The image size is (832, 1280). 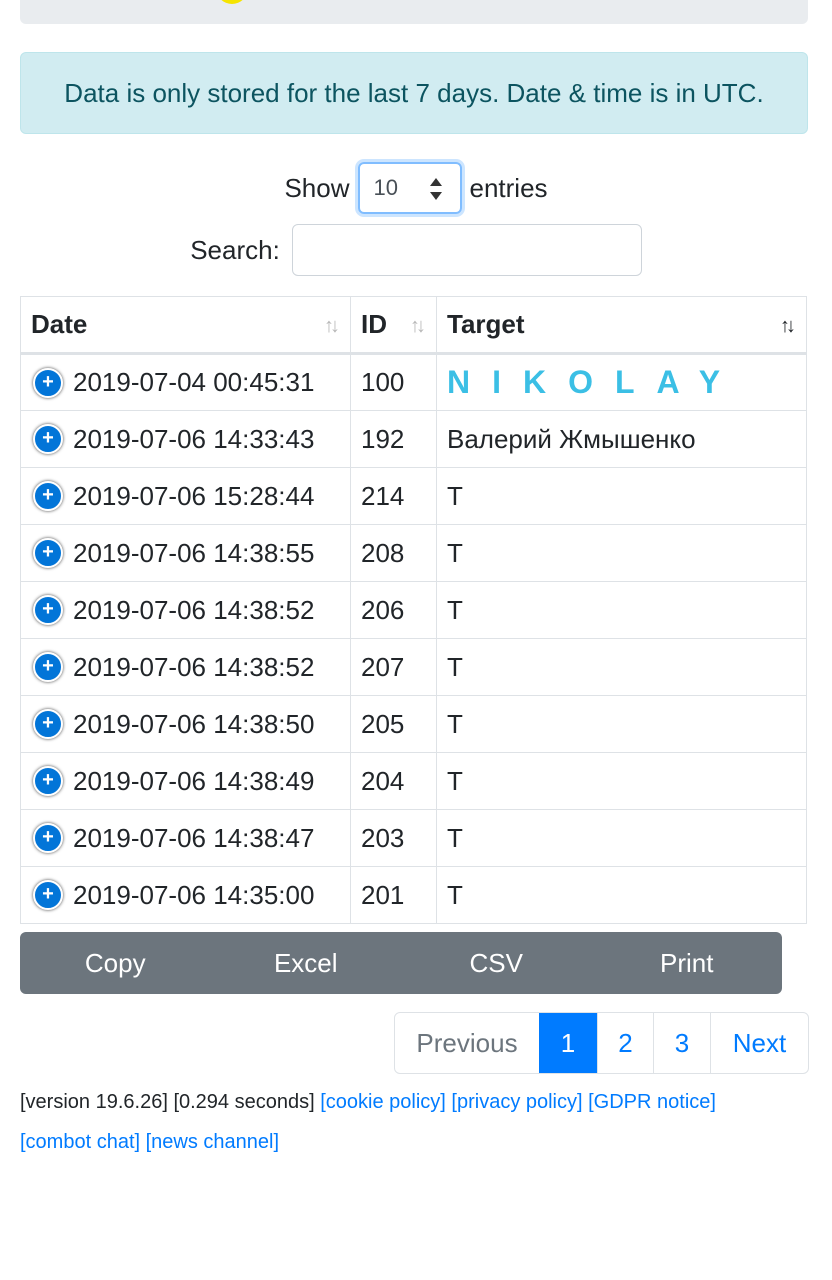 I want to click on page-3-button: 3, so click(x=681, y=1043).